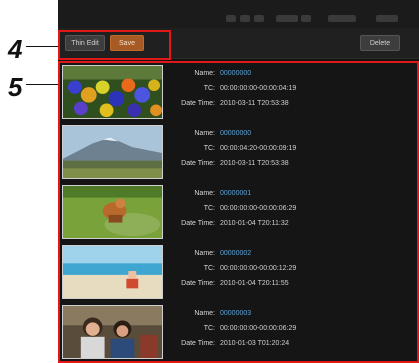 This screenshot has width=419, height=363. What do you see at coordinates (380, 43) in the screenshot?
I see `delete-button: Delete` at bounding box center [380, 43].